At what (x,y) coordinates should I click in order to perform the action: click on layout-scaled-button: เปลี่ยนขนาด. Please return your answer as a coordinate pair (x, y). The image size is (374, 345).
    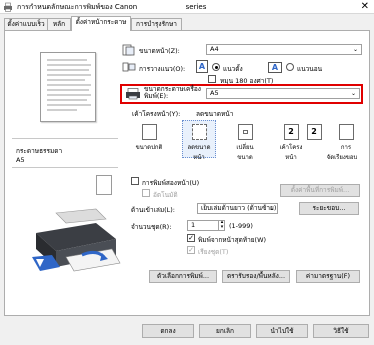
    Looking at the image, I should click on (245, 140).